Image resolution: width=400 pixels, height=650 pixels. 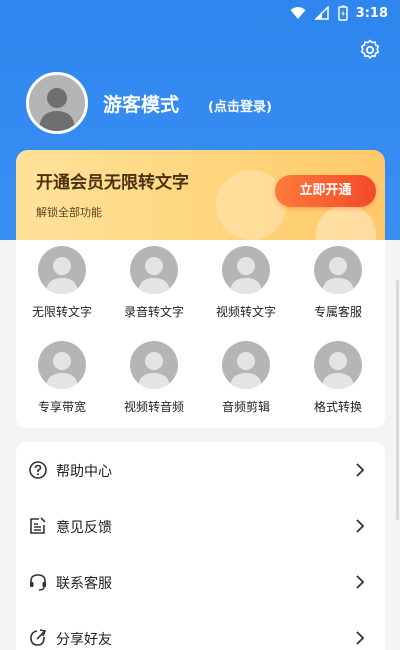 What do you see at coordinates (38, 525) in the screenshot?
I see `feedback-icon` at bounding box center [38, 525].